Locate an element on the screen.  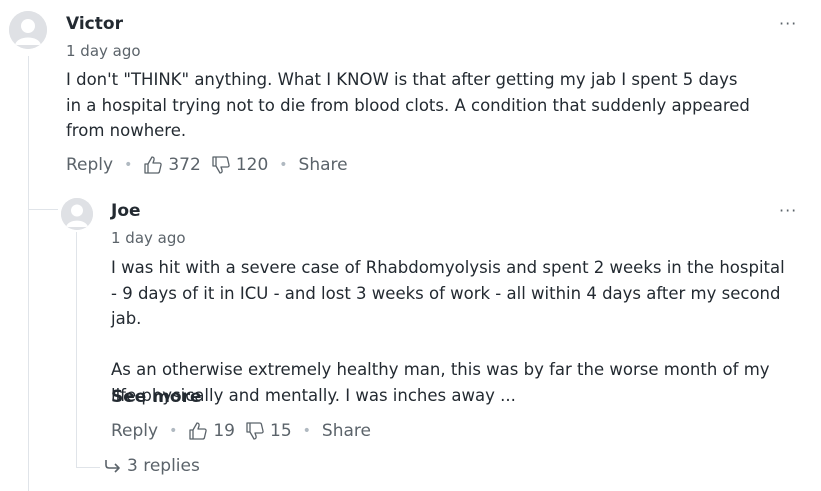
downvote-count: 120 is located at coordinates (252, 165).